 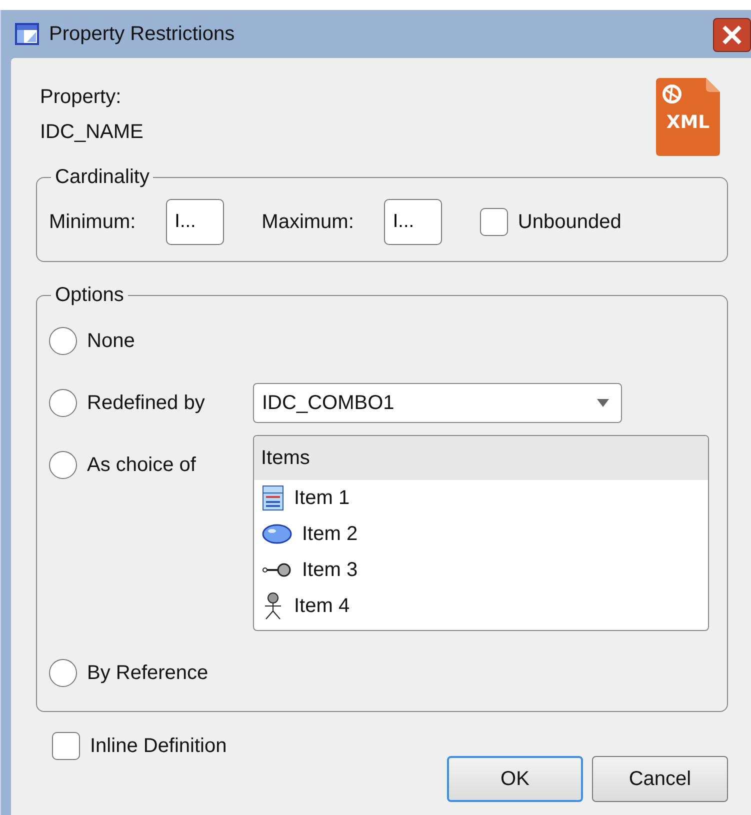 What do you see at coordinates (81, 97) in the screenshot?
I see `property-label: Property:` at bounding box center [81, 97].